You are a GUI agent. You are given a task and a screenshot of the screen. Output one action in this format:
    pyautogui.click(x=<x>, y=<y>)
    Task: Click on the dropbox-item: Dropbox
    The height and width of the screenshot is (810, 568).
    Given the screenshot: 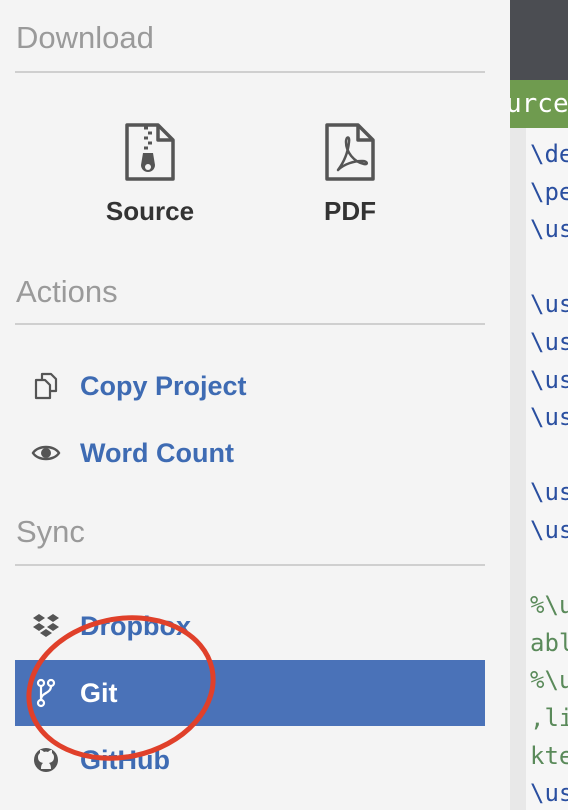 What is the action you would take?
    pyautogui.click(x=250, y=626)
    